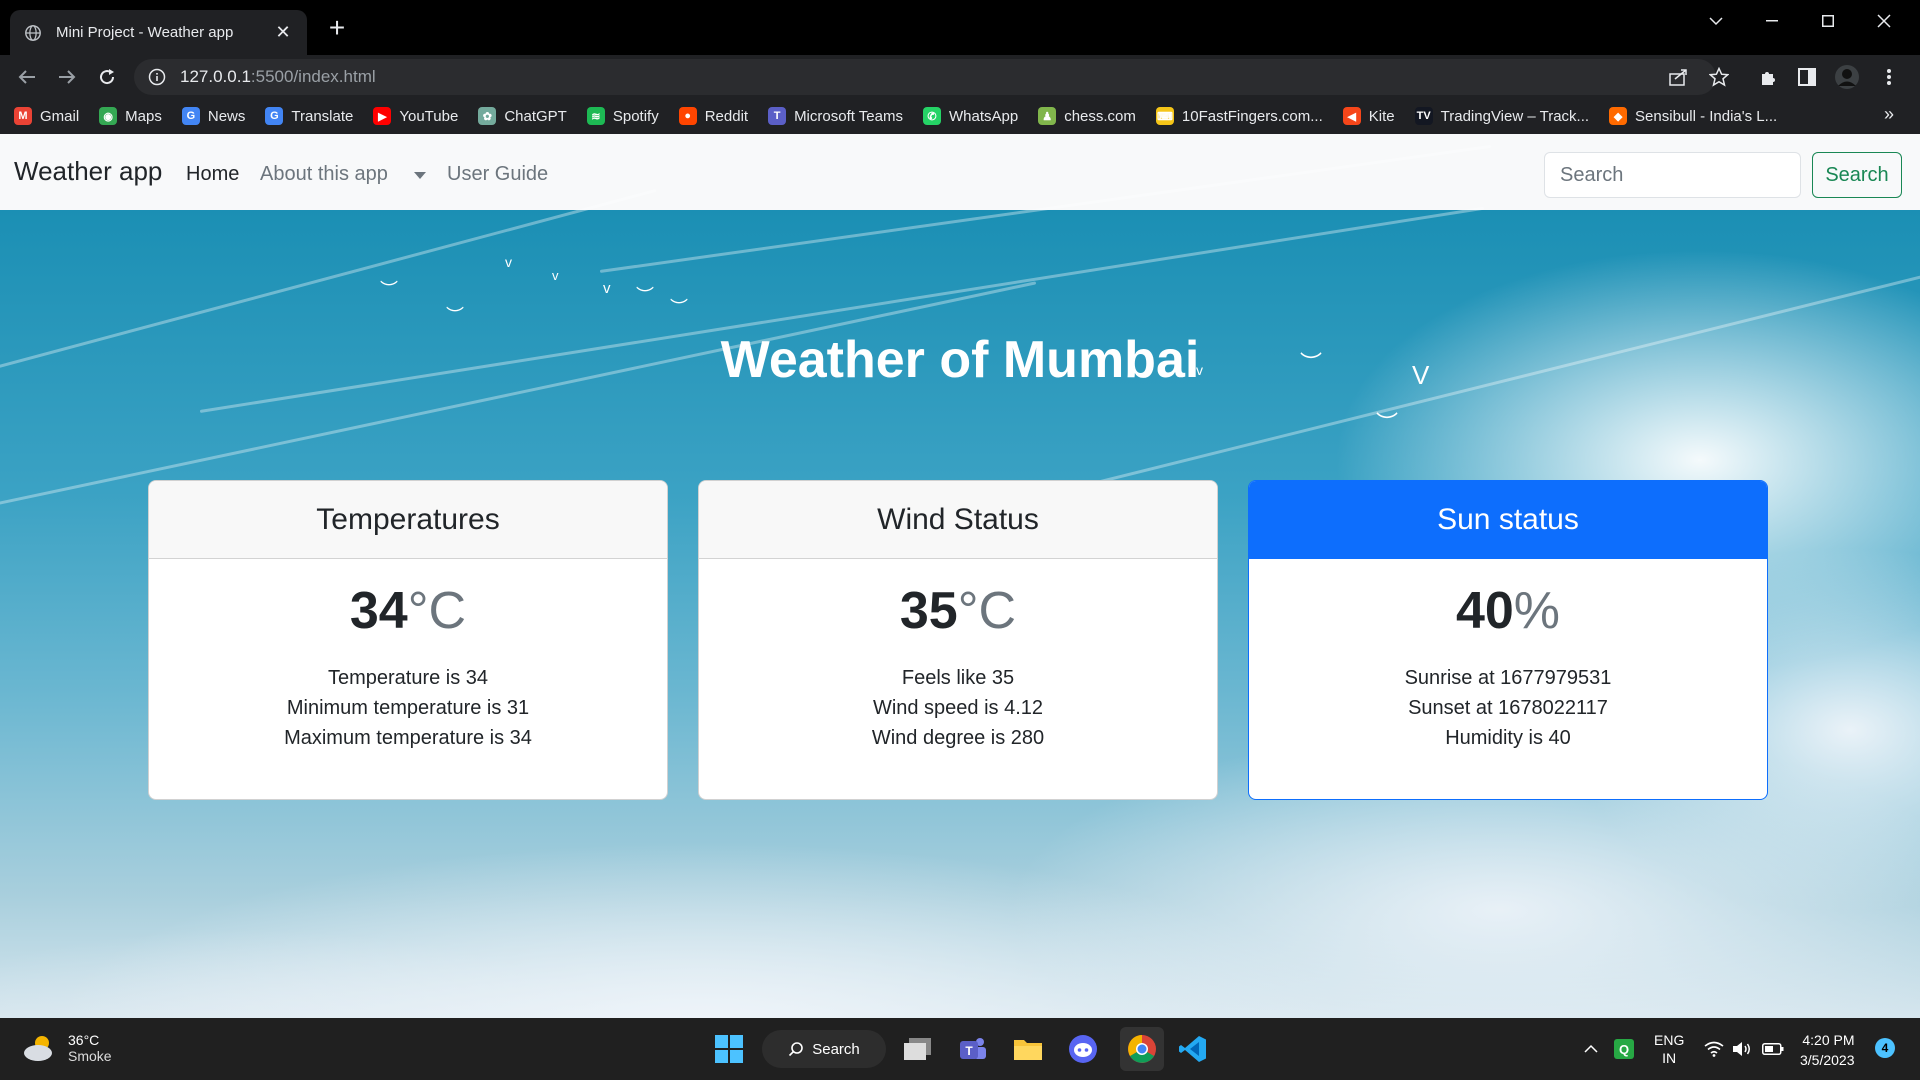 The height and width of the screenshot is (1080, 1920). Describe the element at coordinates (1679, 77) in the screenshot. I see `share-icon` at that location.